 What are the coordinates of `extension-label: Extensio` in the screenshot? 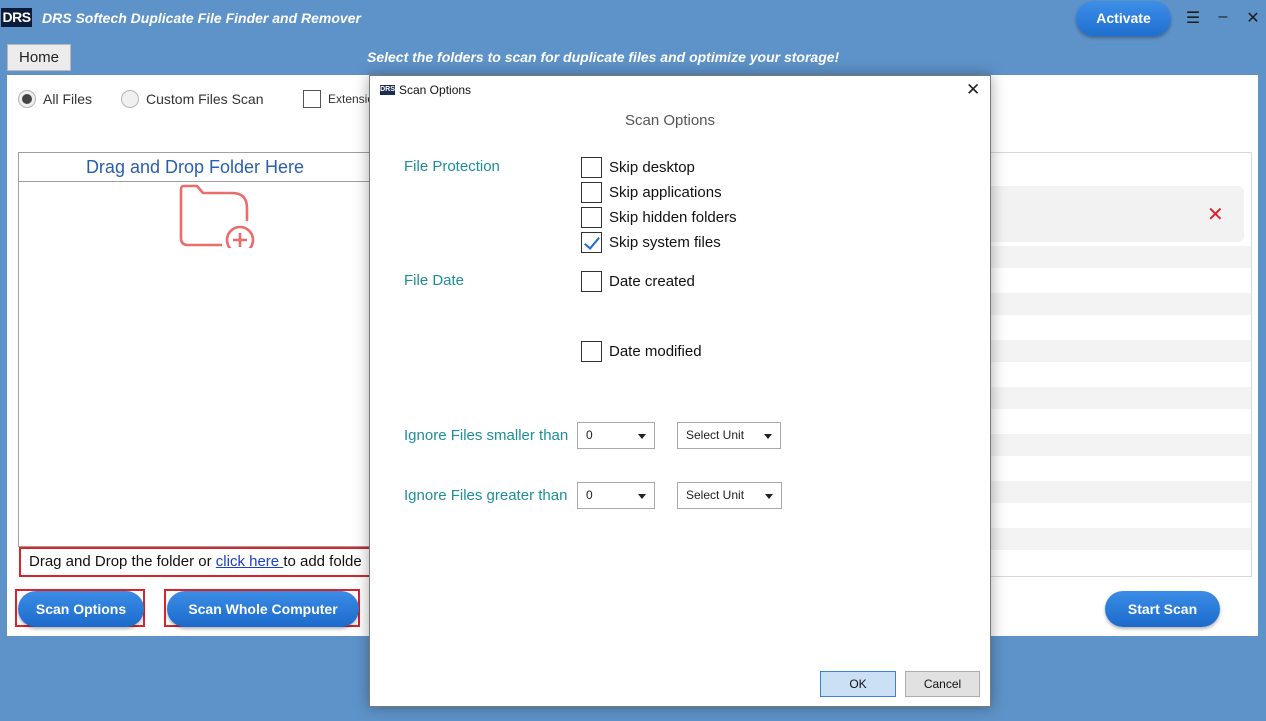 It's located at (351, 99).